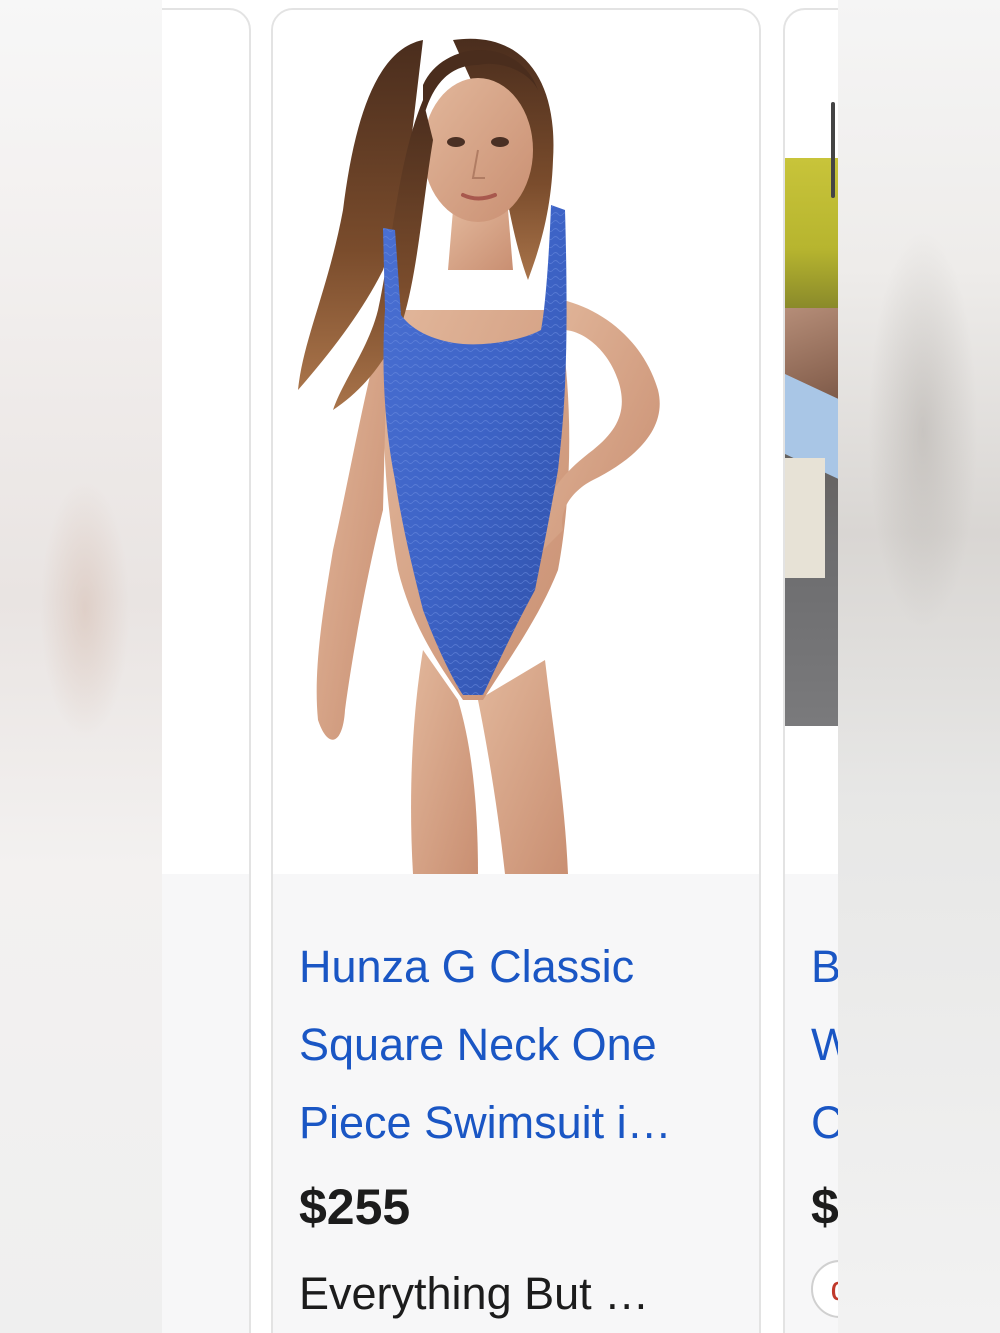 The width and height of the screenshot is (1000, 1333). Describe the element at coordinates (833, 150) in the screenshot. I see `scrollbar` at that location.